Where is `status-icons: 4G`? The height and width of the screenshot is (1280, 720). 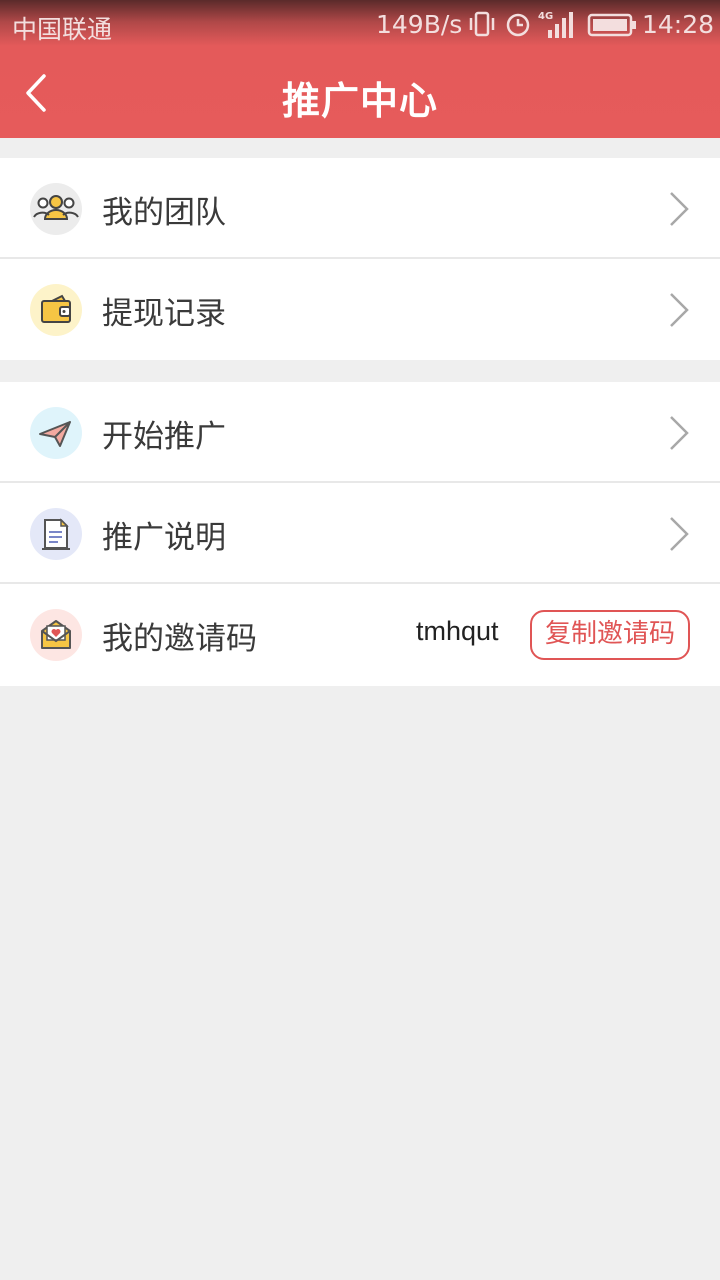 status-icons: 4G is located at coordinates (553, 25).